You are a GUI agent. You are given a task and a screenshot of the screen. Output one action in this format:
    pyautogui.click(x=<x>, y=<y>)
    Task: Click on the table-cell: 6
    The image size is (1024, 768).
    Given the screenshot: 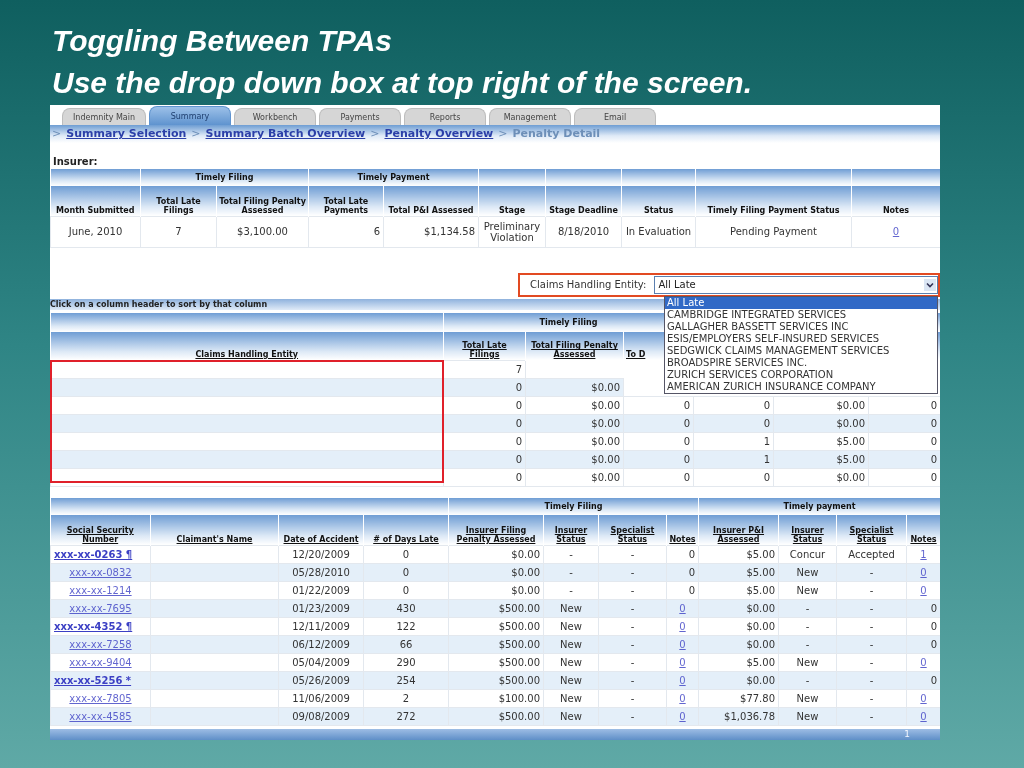 What is the action you would take?
    pyautogui.click(x=376, y=232)
    